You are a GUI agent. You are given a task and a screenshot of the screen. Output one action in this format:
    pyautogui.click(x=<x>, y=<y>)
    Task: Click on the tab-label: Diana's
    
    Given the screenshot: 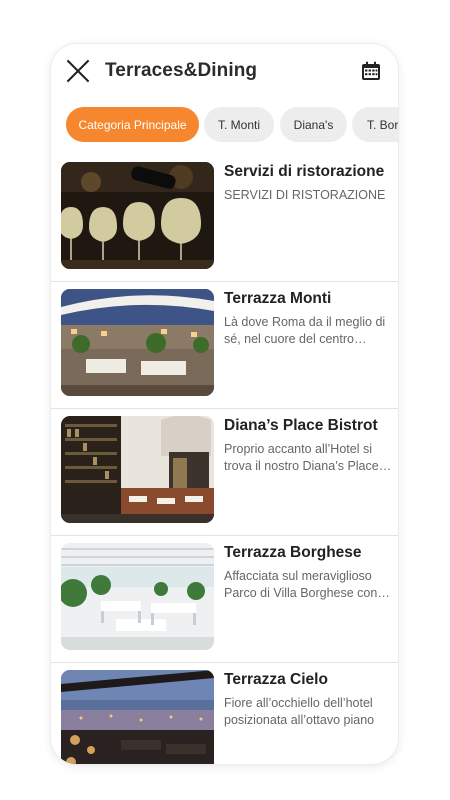 What is the action you would take?
    pyautogui.click(x=313, y=124)
    